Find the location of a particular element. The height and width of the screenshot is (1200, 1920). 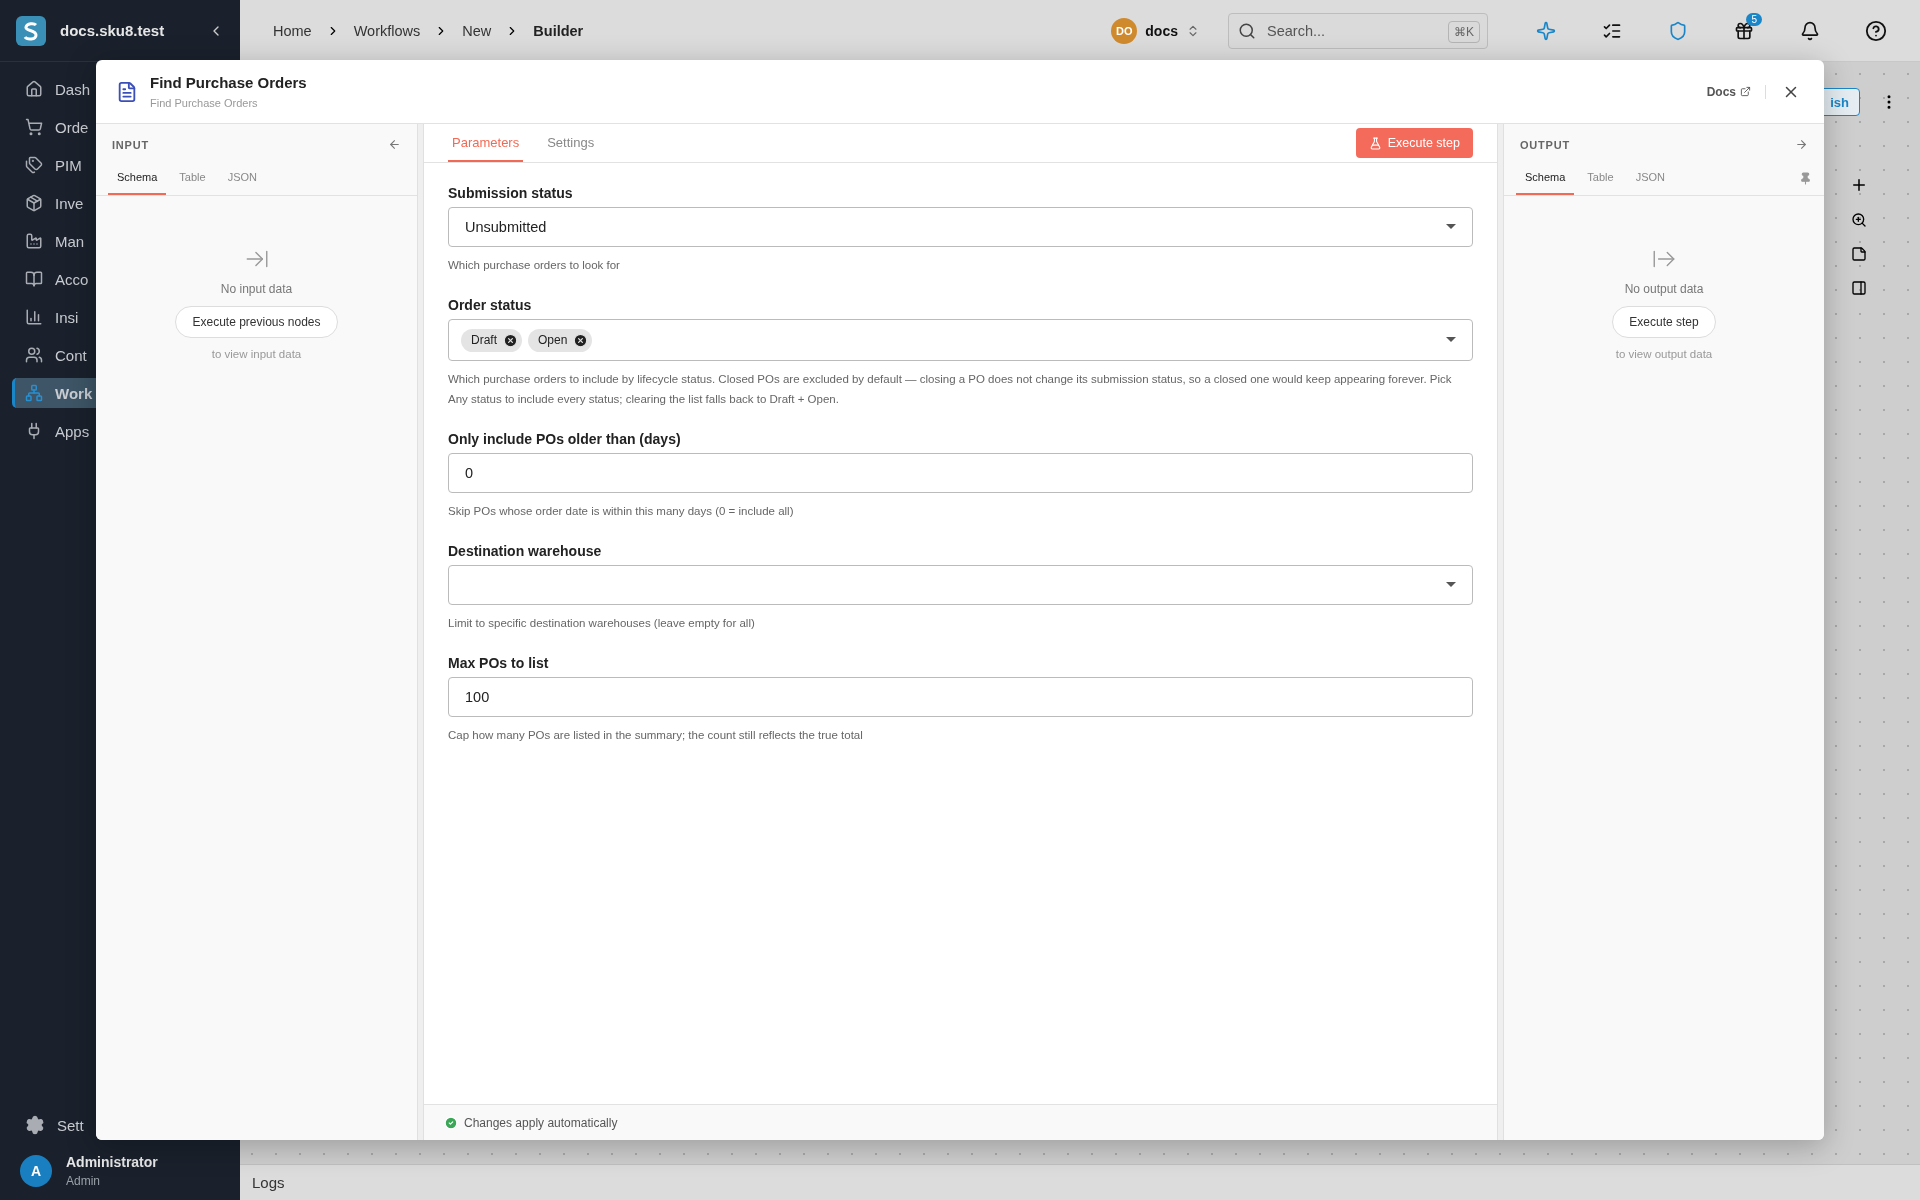

help-text: Which purchase orders to look for is located at coordinates (534, 265).